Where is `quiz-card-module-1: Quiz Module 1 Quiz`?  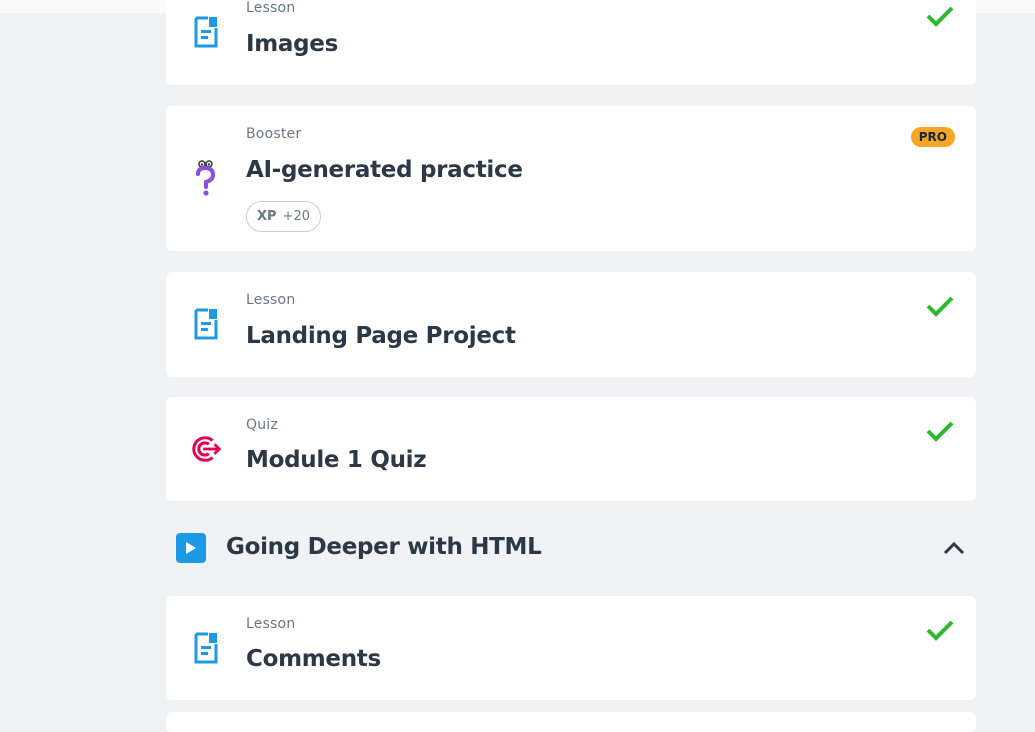
quiz-card-module-1: Quiz Module 1 Quiz is located at coordinates (571, 449).